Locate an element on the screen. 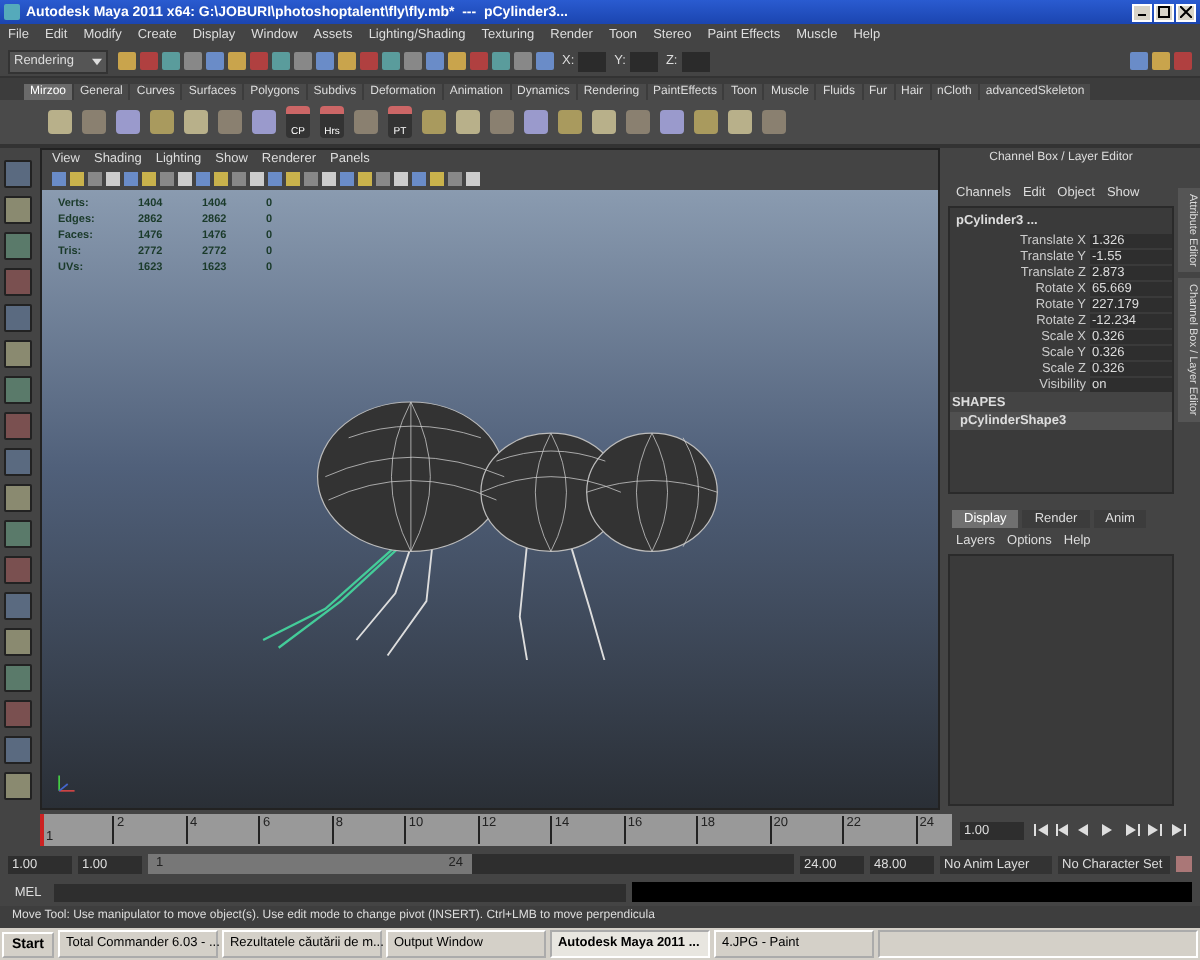  close-button is located at coordinates (1186, 12).